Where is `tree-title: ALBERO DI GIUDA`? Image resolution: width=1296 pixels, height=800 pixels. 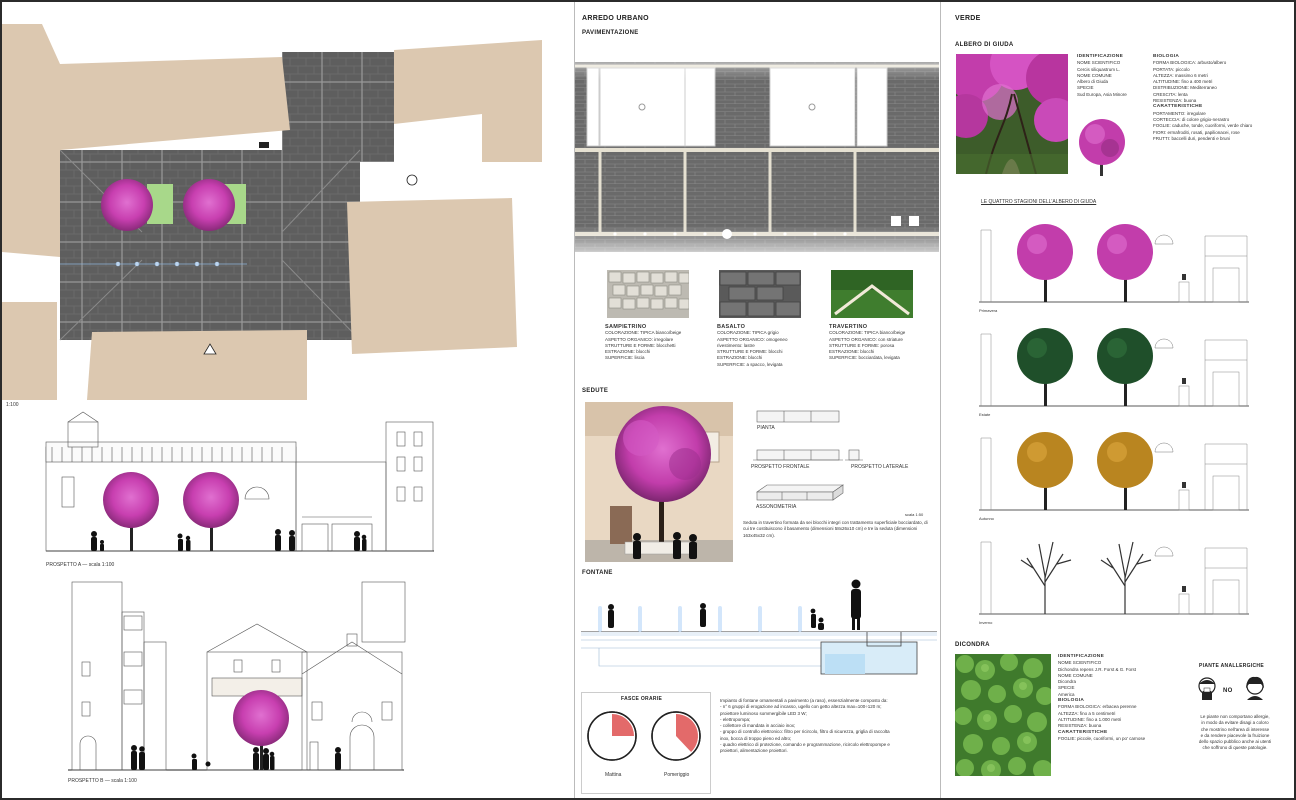 tree-title: ALBERO DI GIUDA is located at coordinates (984, 45).